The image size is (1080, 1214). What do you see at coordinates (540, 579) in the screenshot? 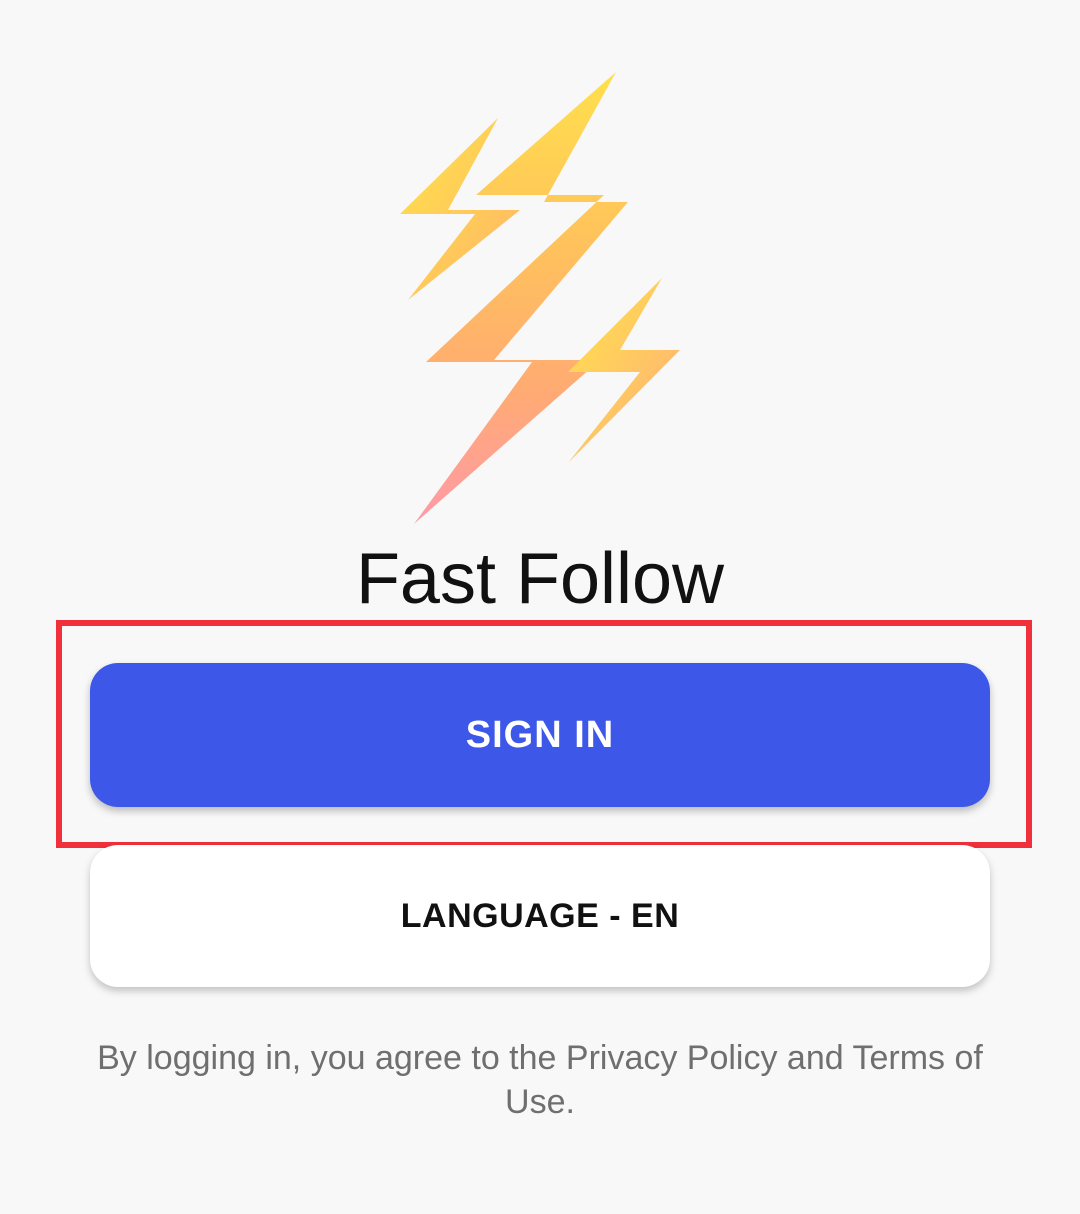
I see `app-title: Fast Follow` at bounding box center [540, 579].